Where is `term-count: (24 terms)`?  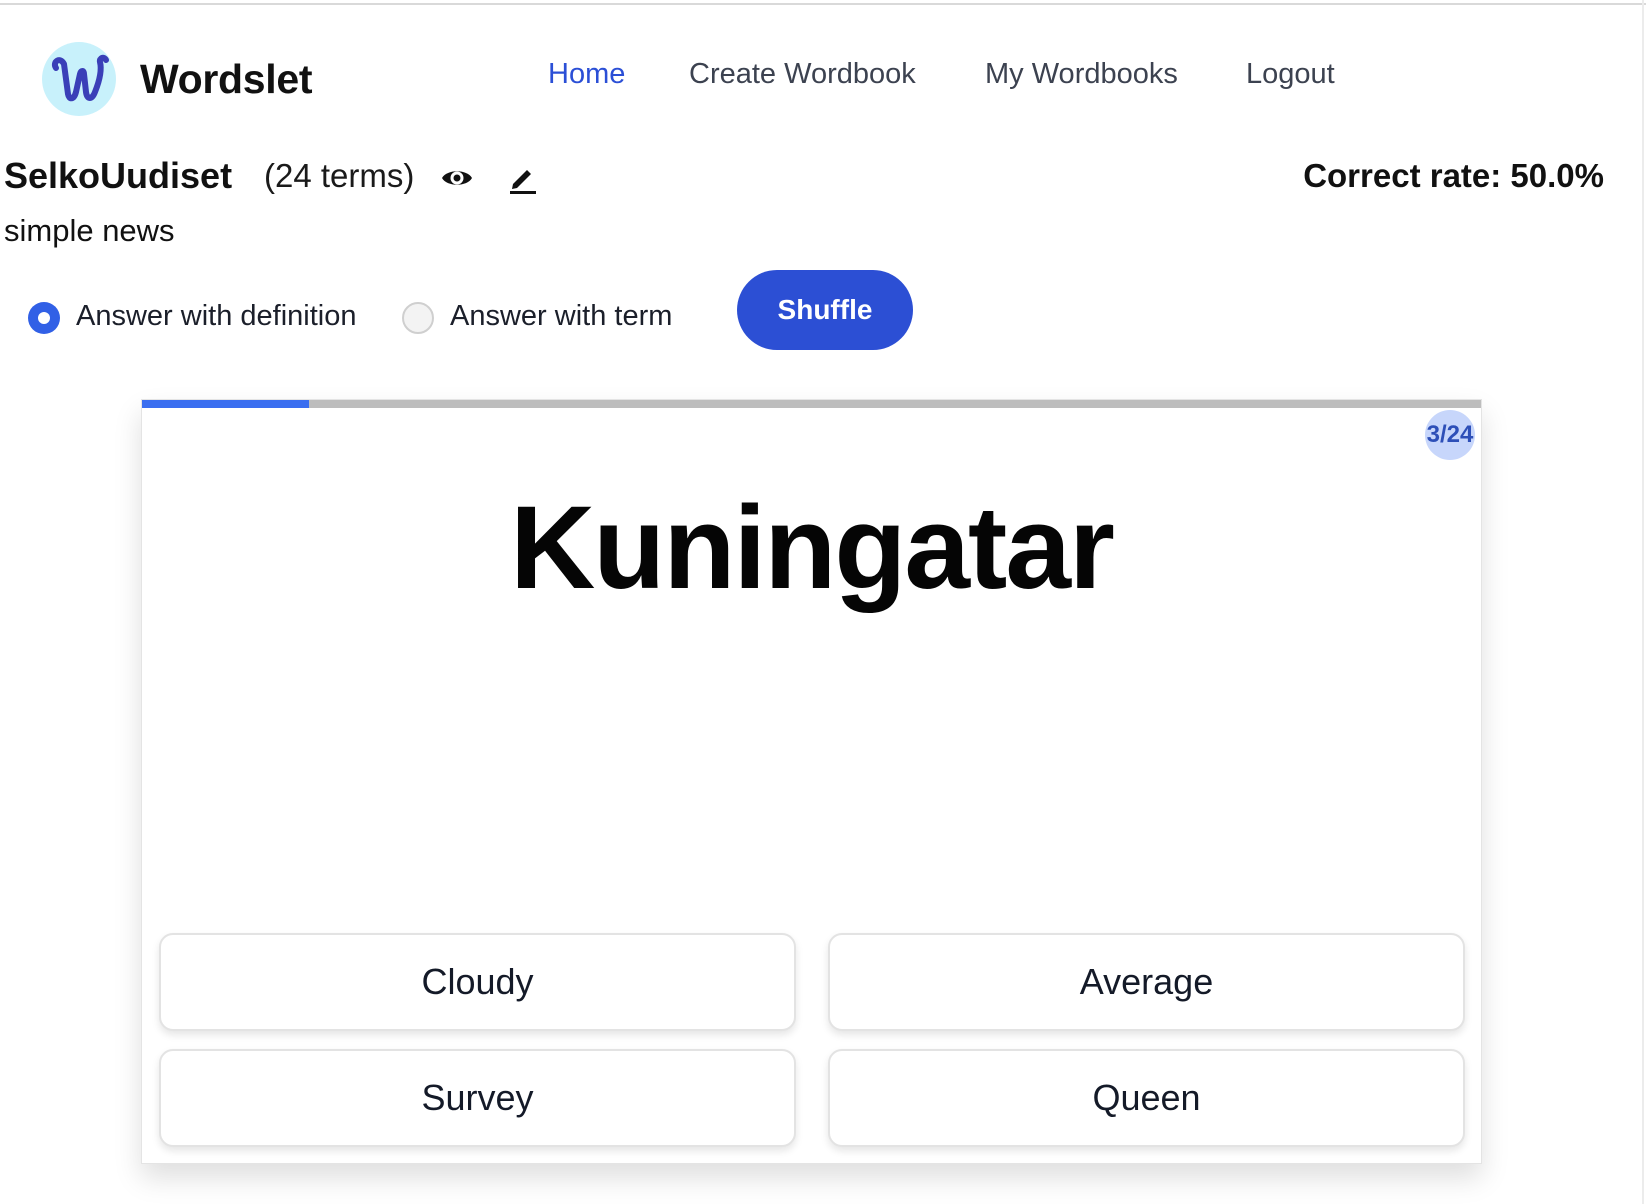 term-count: (24 terms) is located at coordinates (339, 175).